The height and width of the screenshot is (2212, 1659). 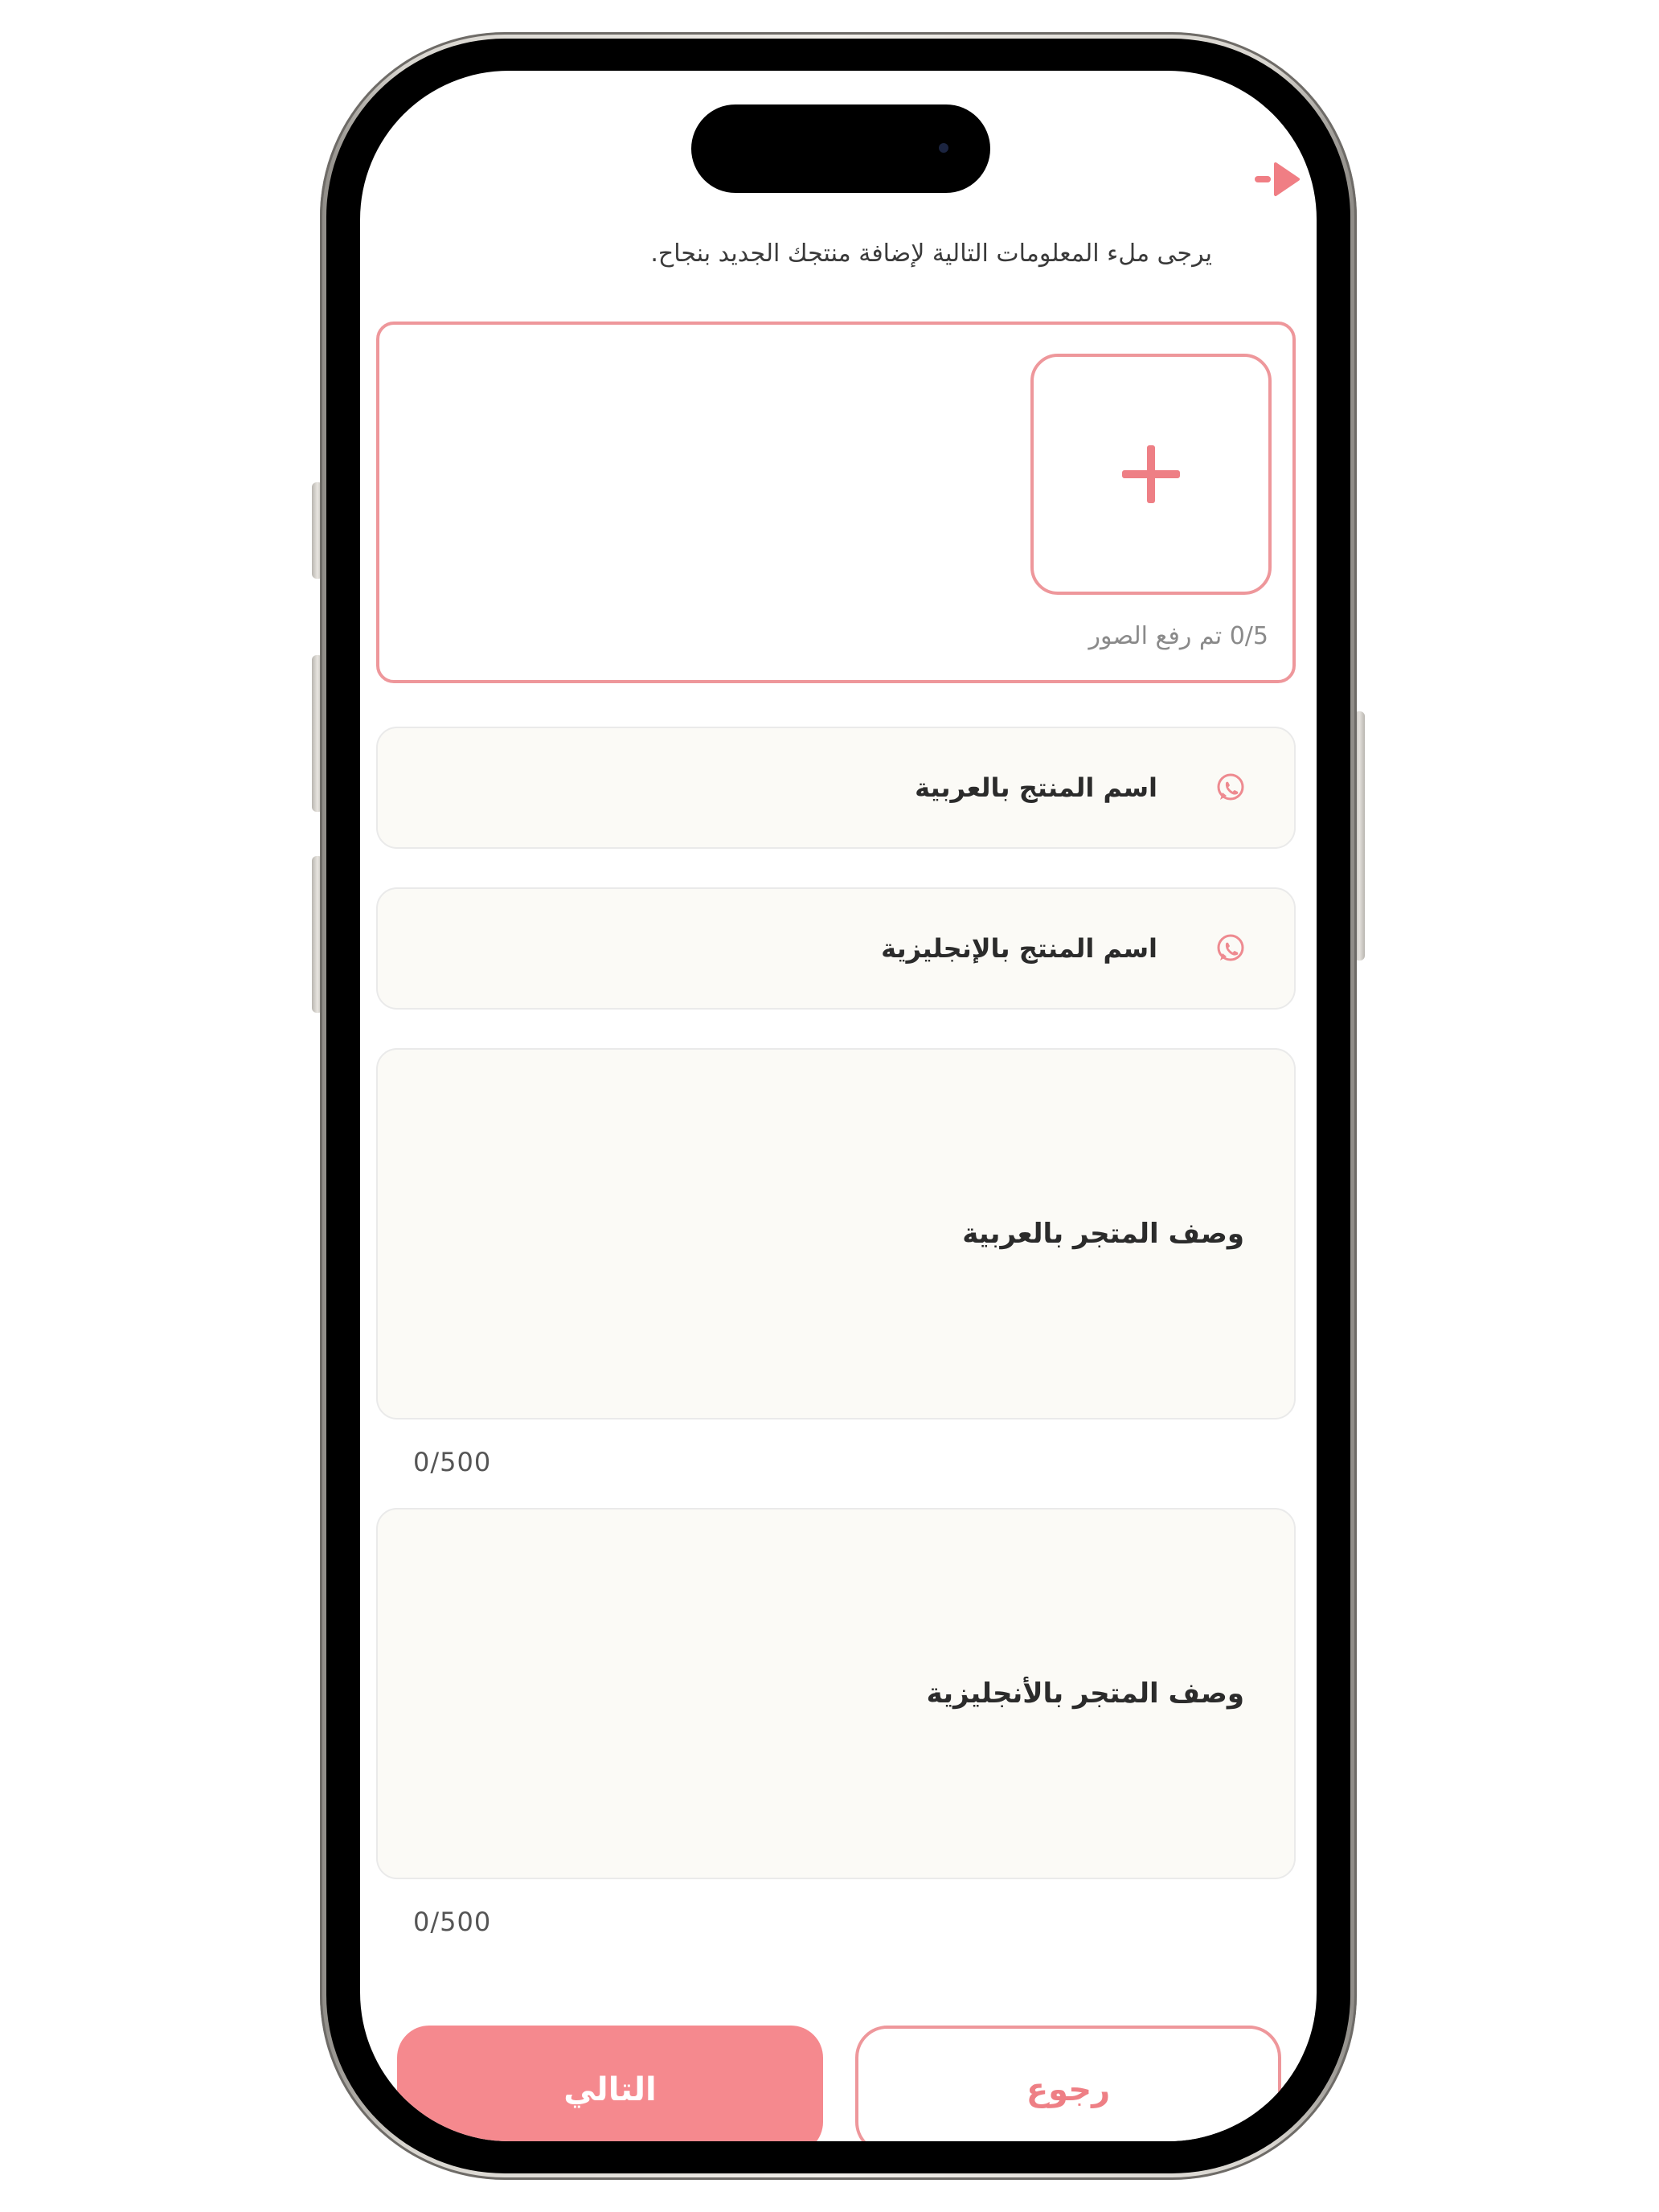 What do you see at coordinates (943, 148) in the screenshot?
I see `camera-icon` at bounding box center [943, 148].